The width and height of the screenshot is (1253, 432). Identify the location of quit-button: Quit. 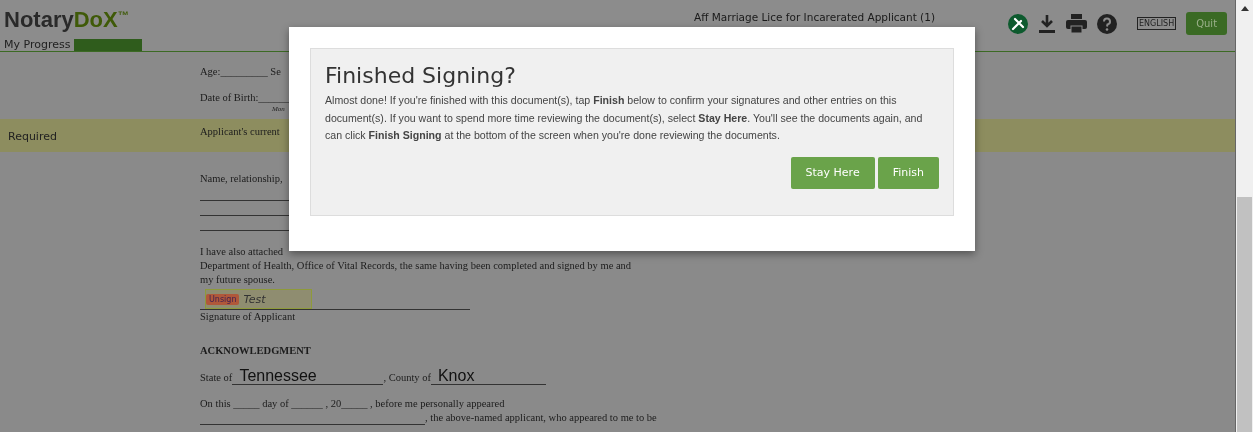
(1207, 23).